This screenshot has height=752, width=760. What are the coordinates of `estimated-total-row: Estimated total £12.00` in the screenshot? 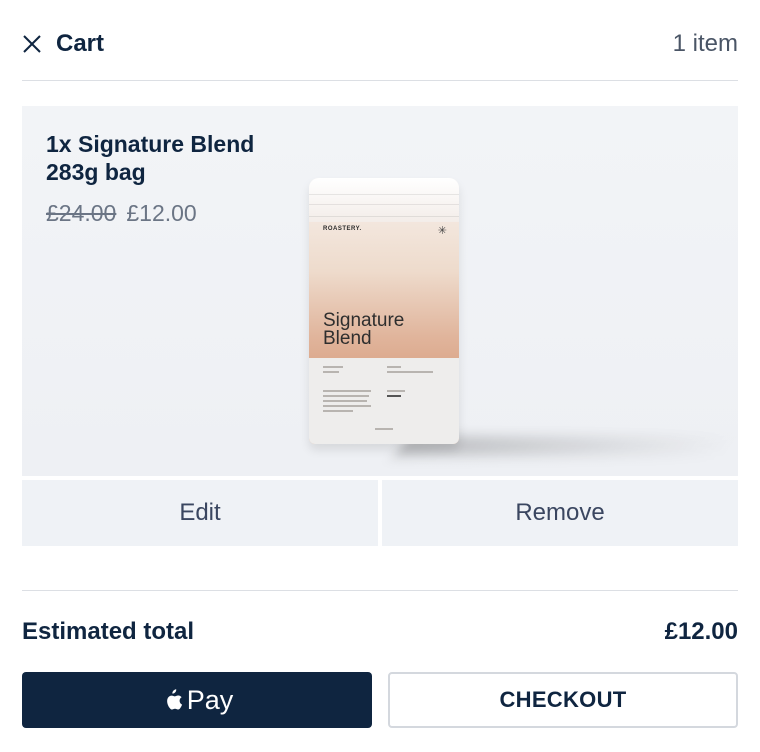 It's located at (380, 632).